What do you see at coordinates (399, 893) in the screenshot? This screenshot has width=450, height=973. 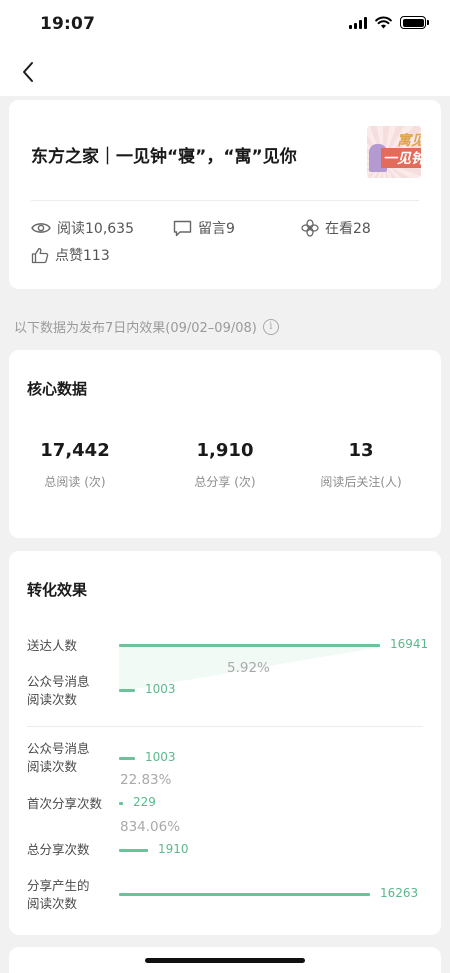 I see `conv-value-share-reads: 16263` at bounding box center [399, 893].